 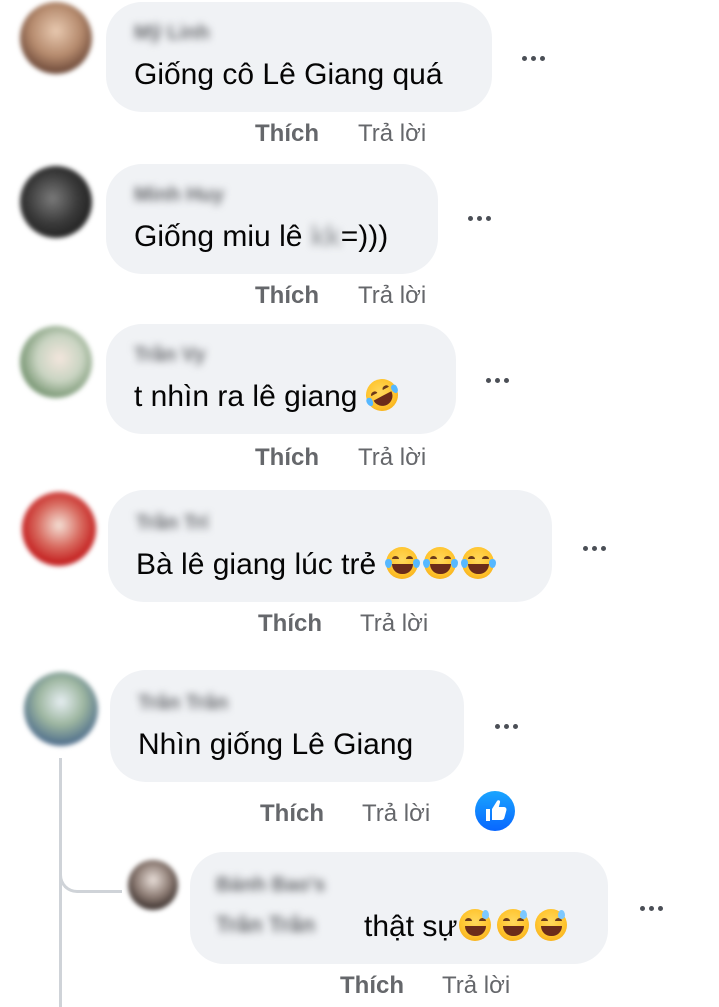 I want to click on rolling-on-floor-laughing-emoji, so click(x=382, y=395).